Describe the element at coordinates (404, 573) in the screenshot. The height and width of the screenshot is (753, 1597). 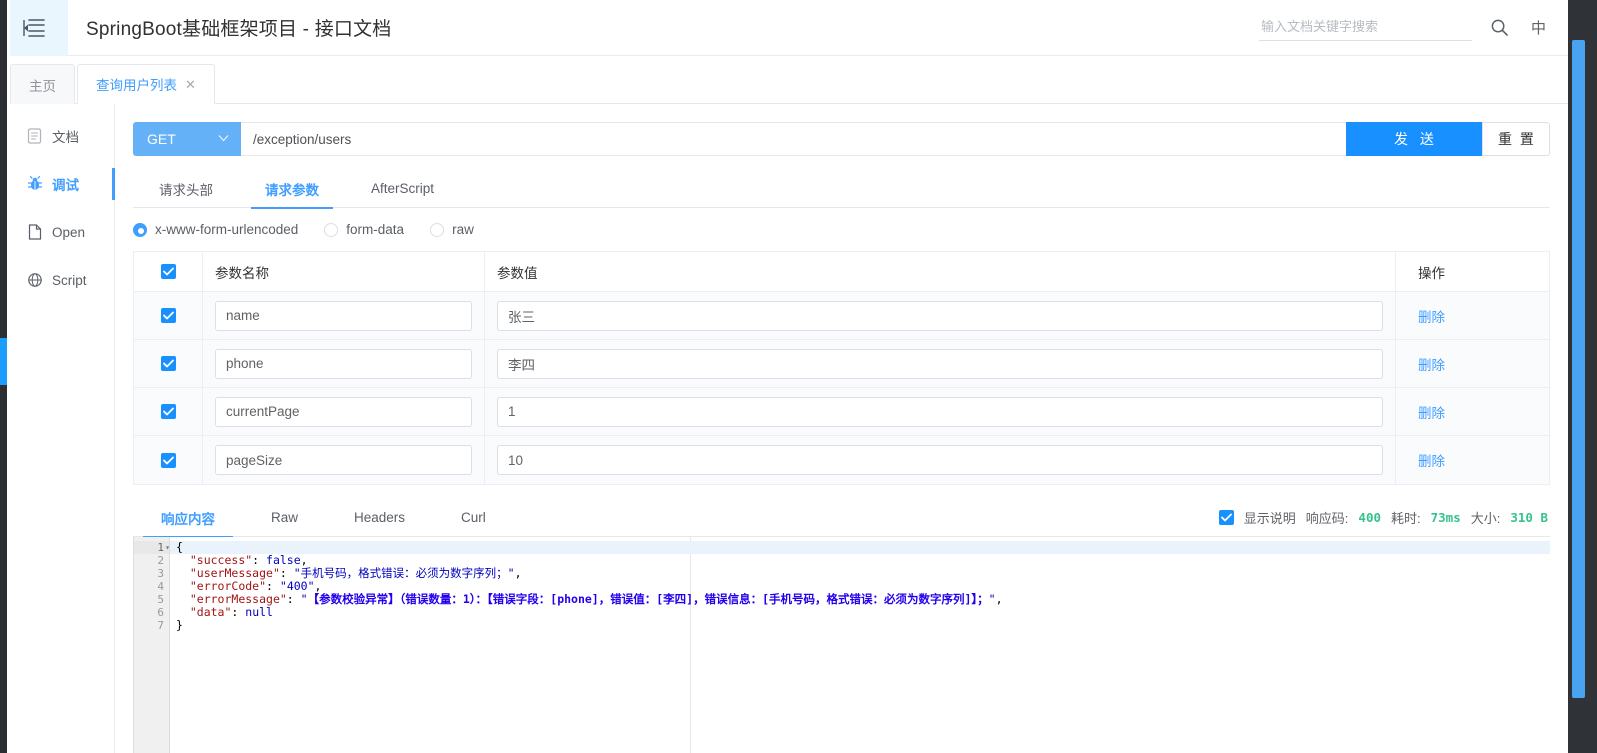
I see `code-token: "手机号码，格式错误：必须为数字序列；"` at that location.